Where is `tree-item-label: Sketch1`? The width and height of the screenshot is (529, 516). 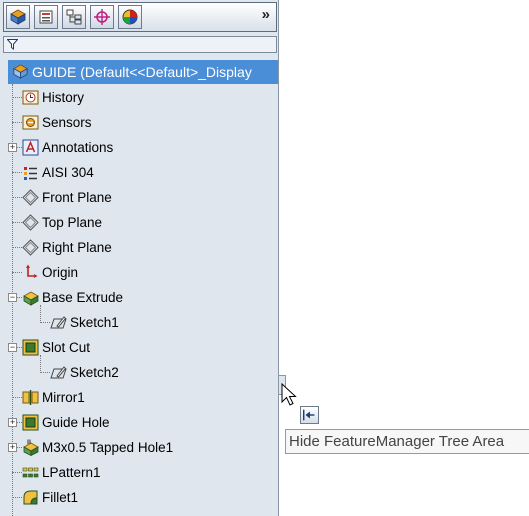 tree-item-label: Sketch1 is located at coordinates (94, 322).